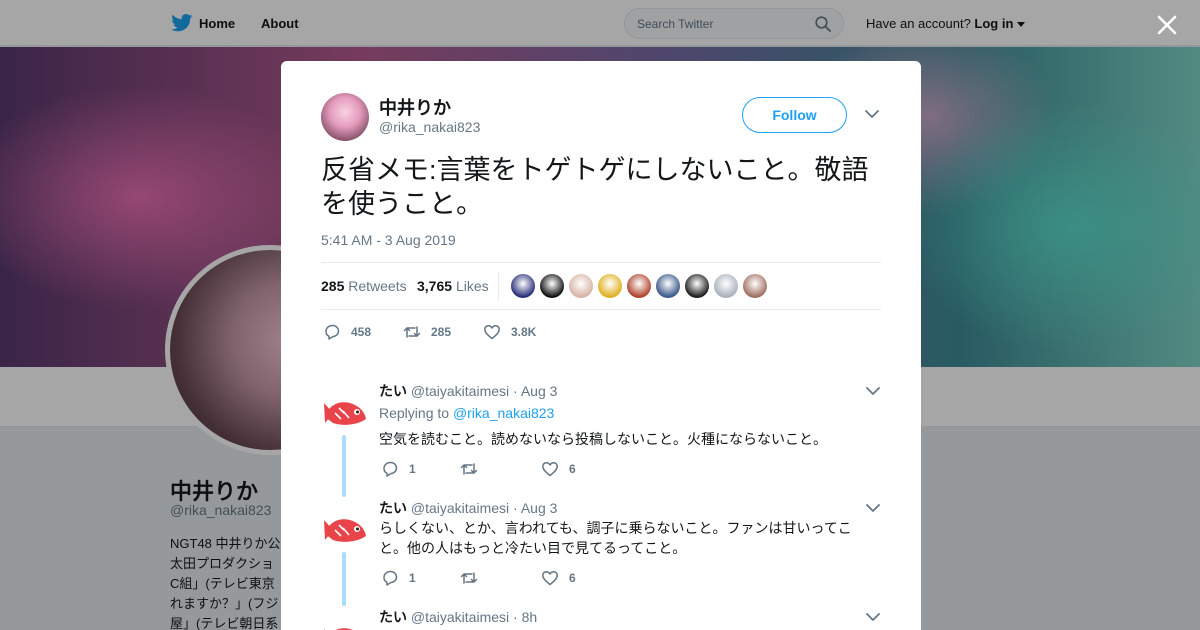 The image size is (1200, 630). I want to click on author-handle: @rika_nakai823, so click(429, 127).